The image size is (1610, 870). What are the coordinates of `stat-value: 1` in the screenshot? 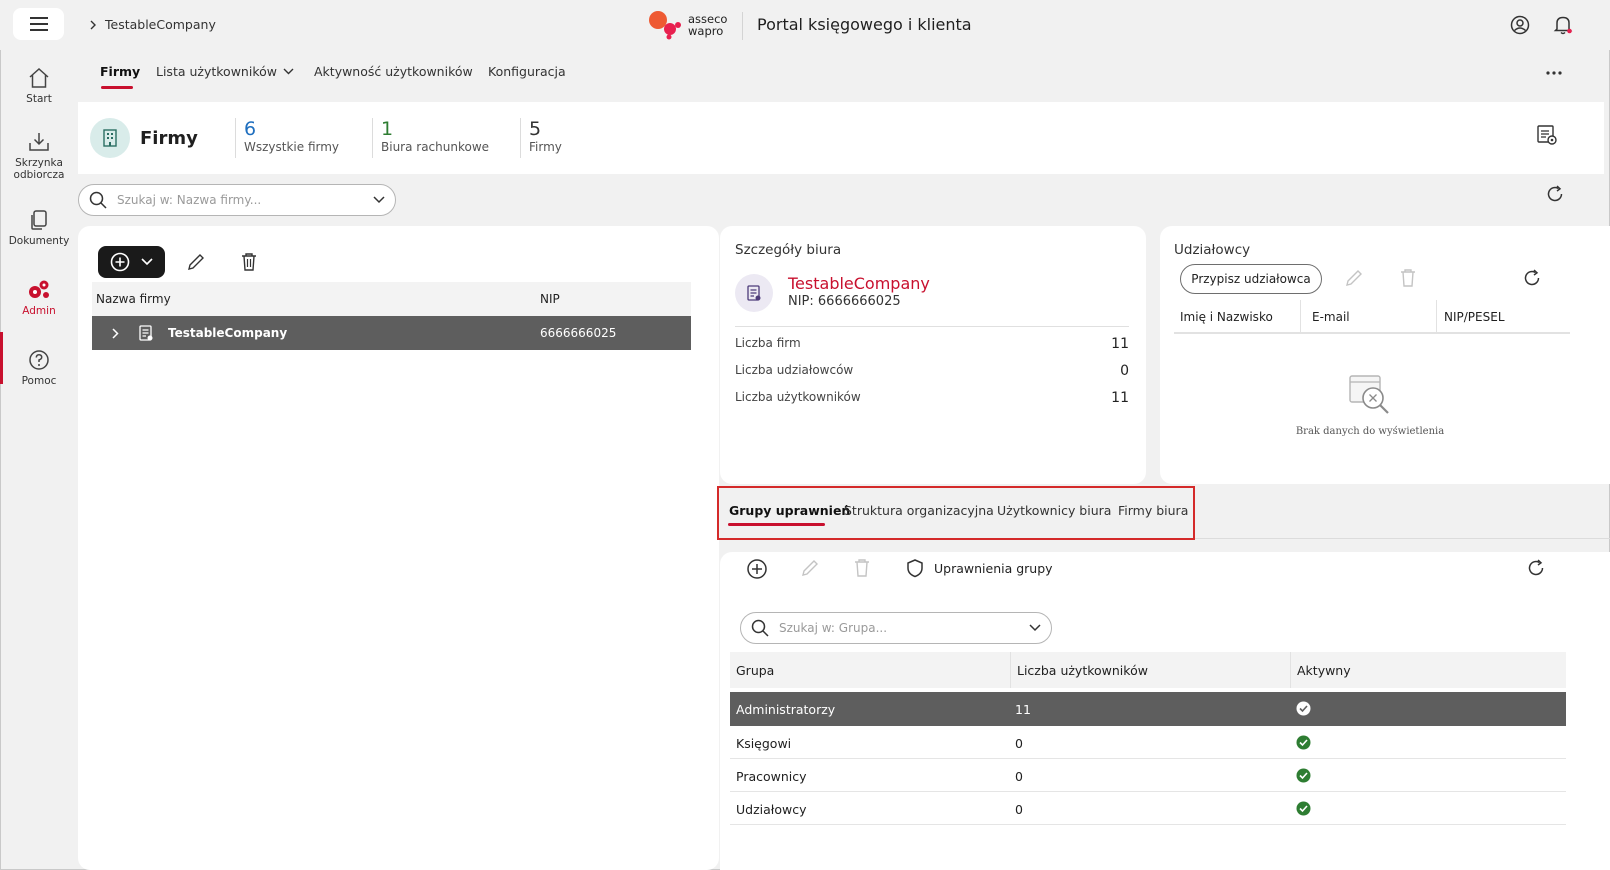 It's located at (387, 129).